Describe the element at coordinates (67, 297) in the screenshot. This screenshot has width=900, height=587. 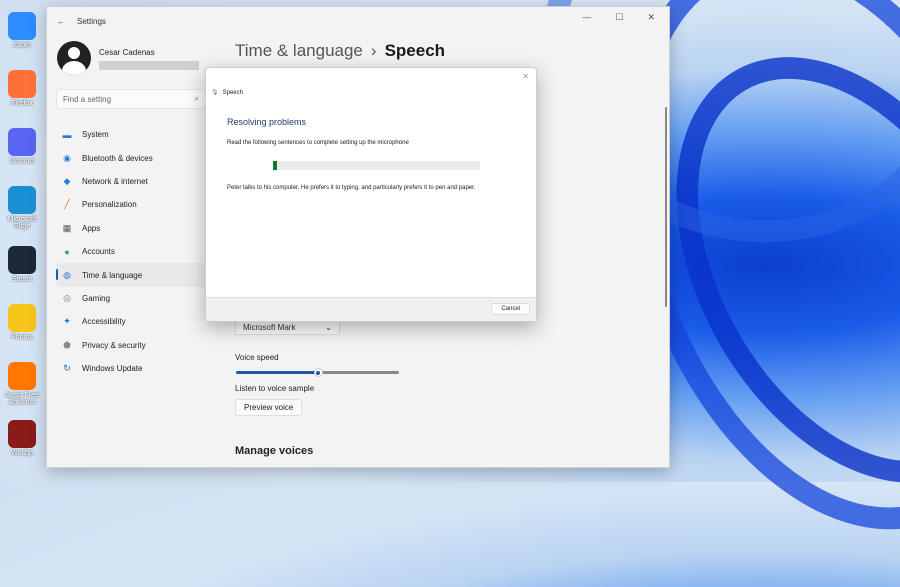
I see `nav-icon: ◎` at that location.